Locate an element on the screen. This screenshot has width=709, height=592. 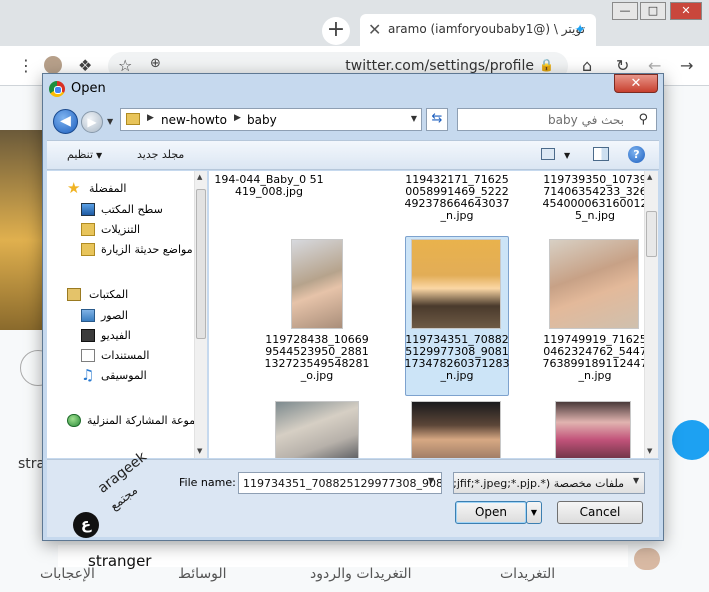
nav-documents: المستندات is located at coordinates (142, 356).